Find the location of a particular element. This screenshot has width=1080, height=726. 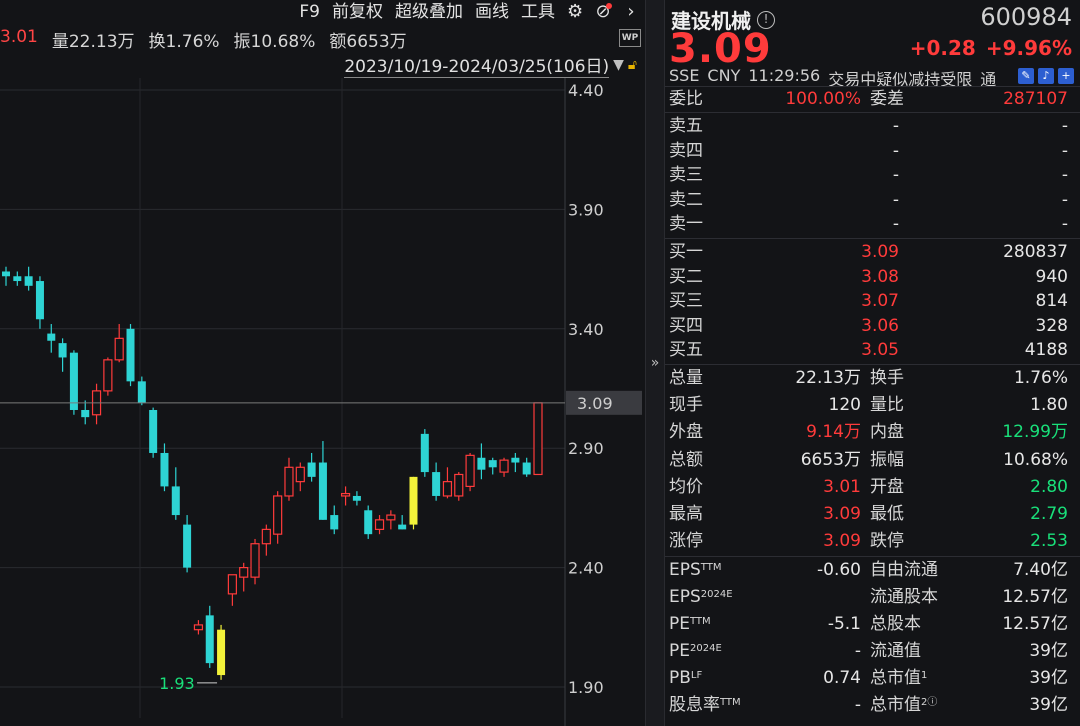

price-change: +0.28 +9.96% is located at coordinates (991, 48).